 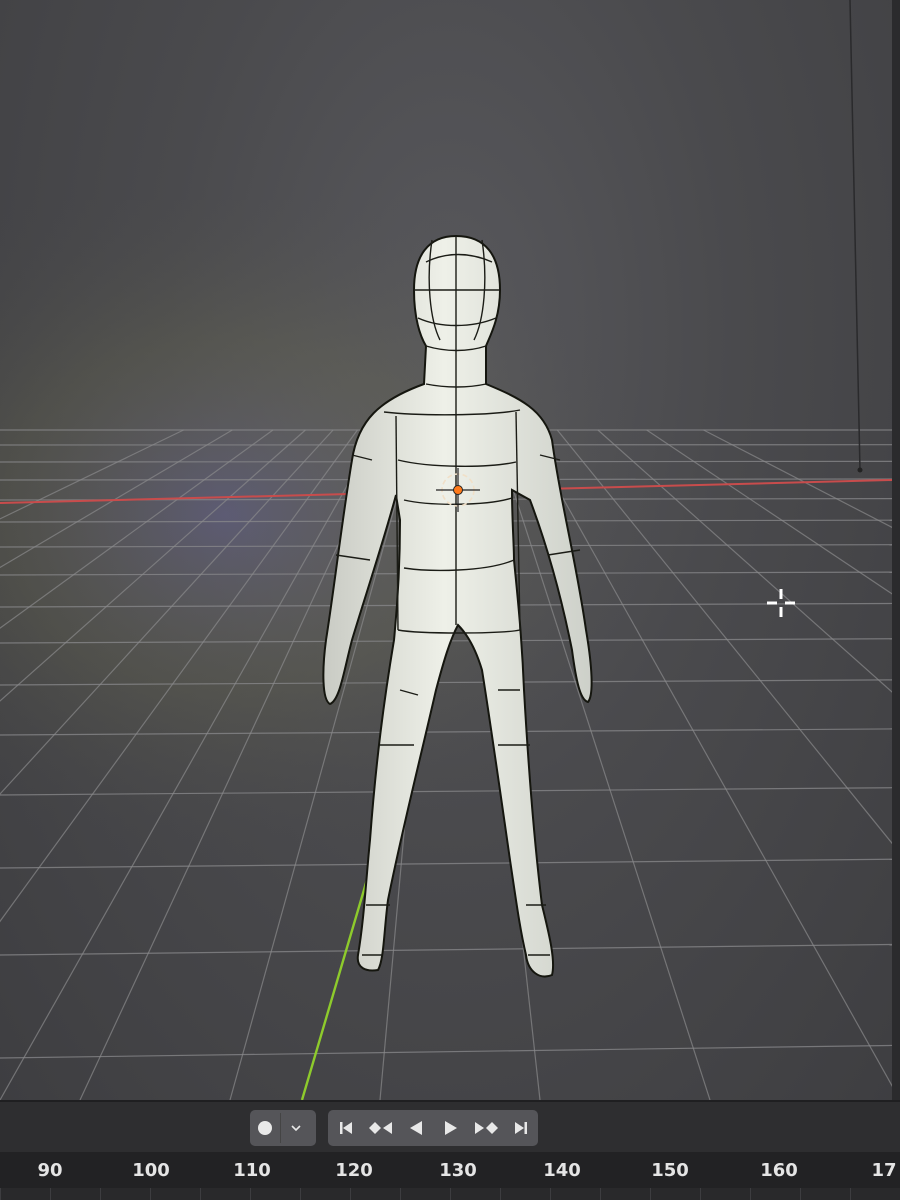 What do you see at coordinates (458, 1170) in the screenshot?
I see `timeline-tick-label: 130` at bounding box center [458, 1170].